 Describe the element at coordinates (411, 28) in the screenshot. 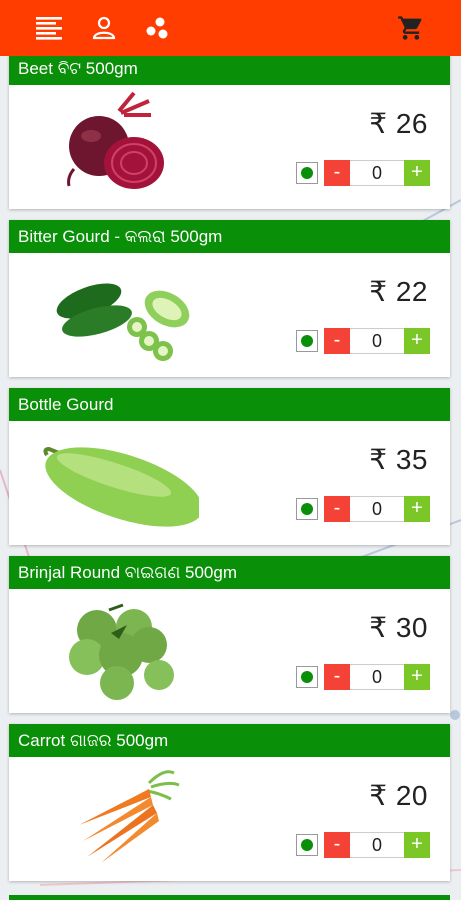

I see `cart-icon` at that location.